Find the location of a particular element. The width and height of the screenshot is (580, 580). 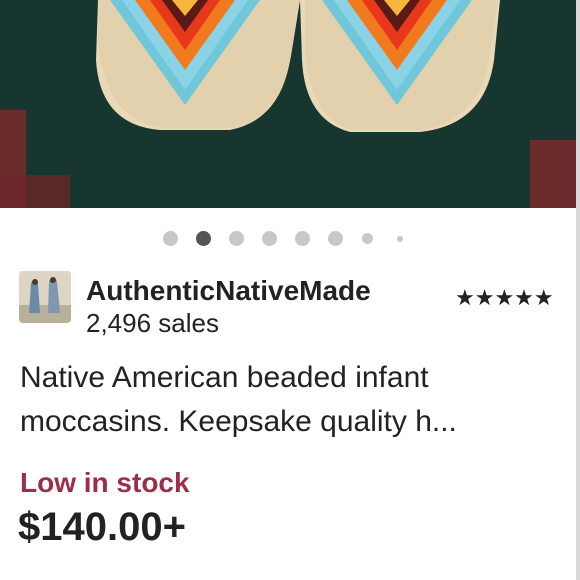

shop-sales-count: 2,496 sales is located at coordinates (152, 323).